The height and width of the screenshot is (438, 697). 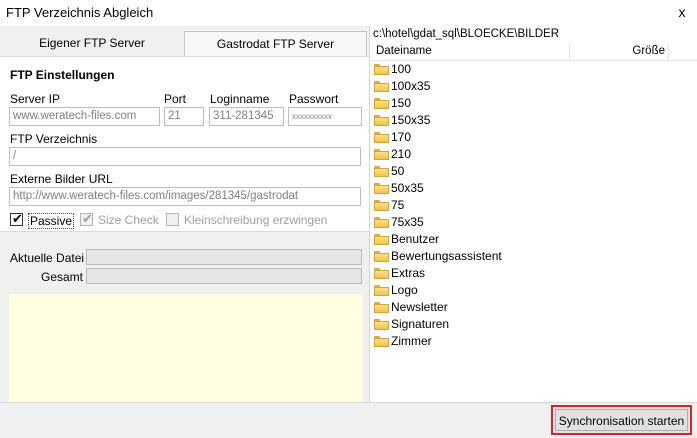 I want to click on path-bar: c:\hotel\gdat_sql\BLOECKE\BILDER, so click(x=534, y=35).